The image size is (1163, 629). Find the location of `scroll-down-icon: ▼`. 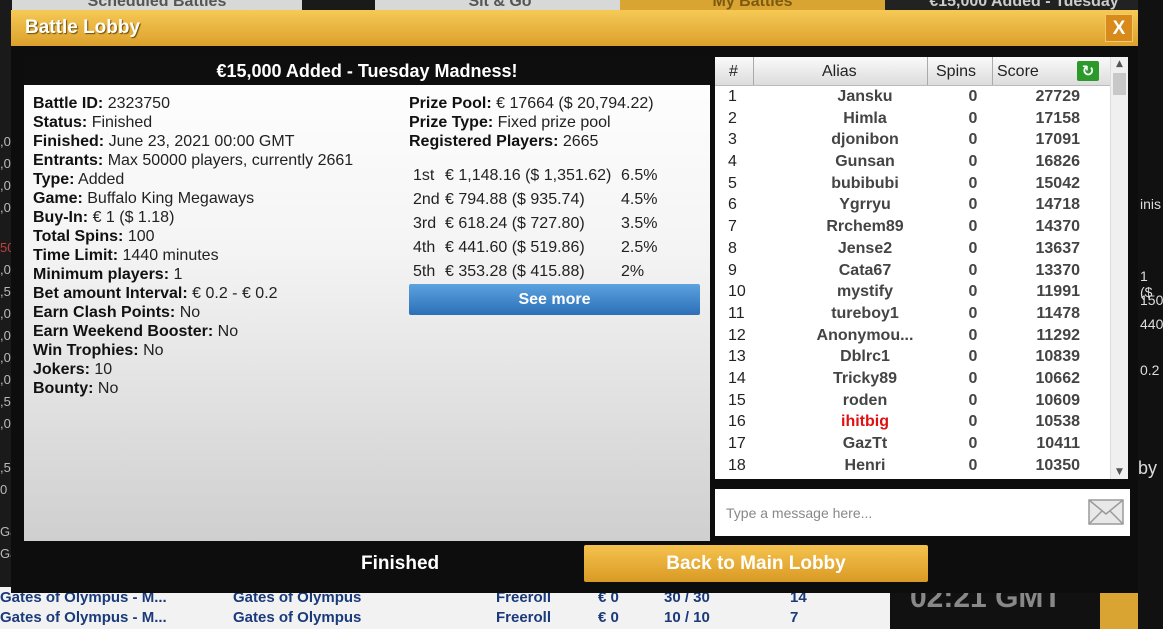

scroll-down-icon: ▼ is located at coordinates (1119, 472).